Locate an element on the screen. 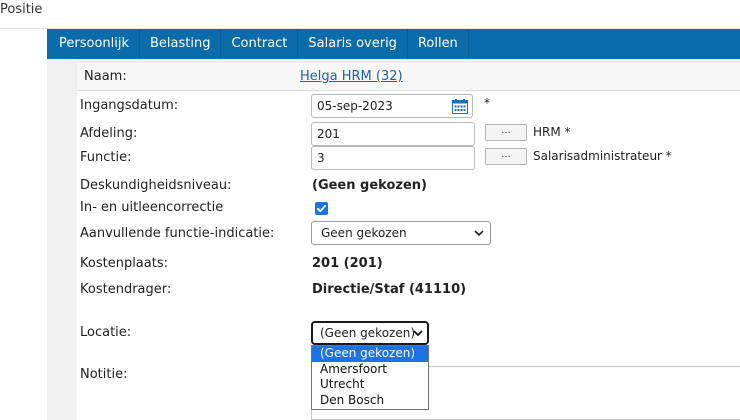  department-input is located at coordinates (393, 134).